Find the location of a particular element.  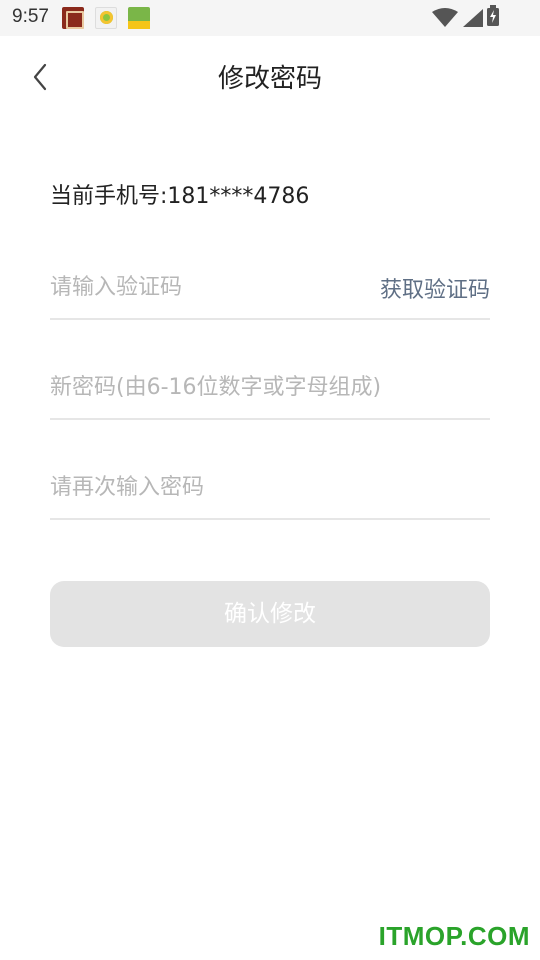

page-title: 修改密码 is located at coordinates (269, 79).